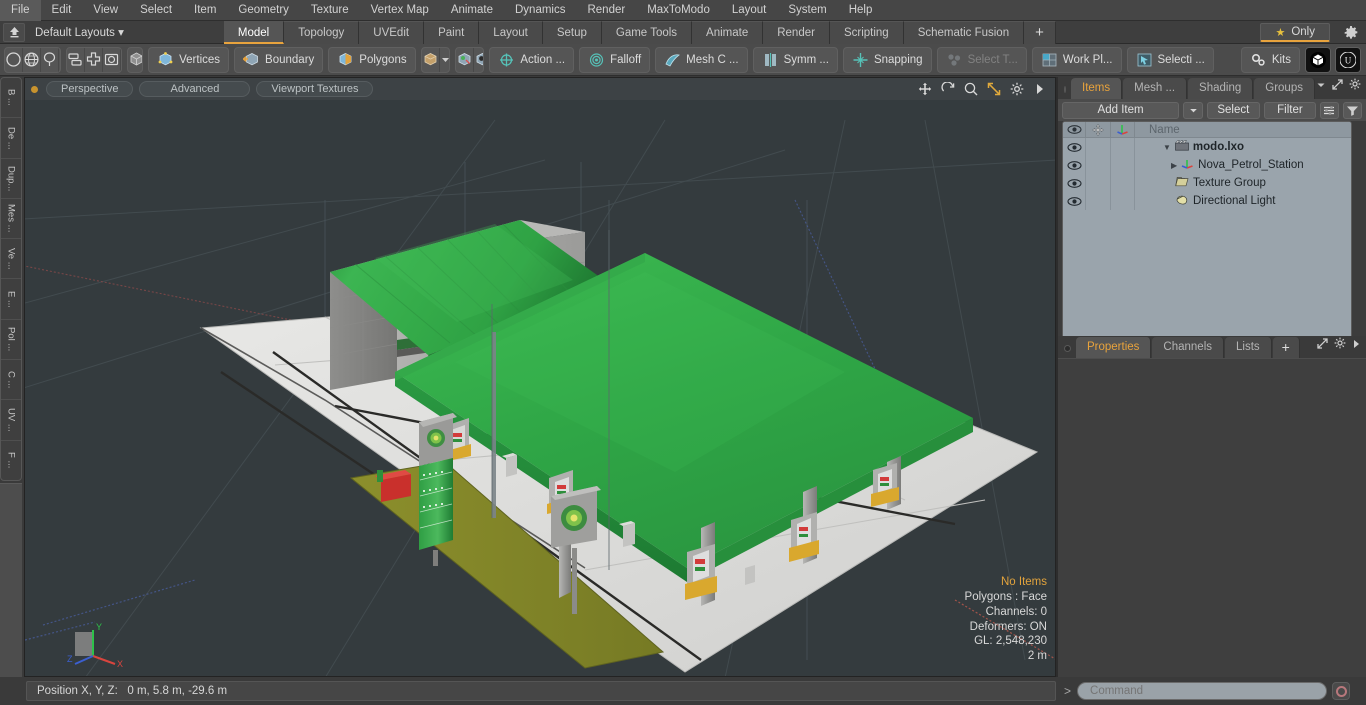  I want to click on circle-select-icon, so click(14, 59).